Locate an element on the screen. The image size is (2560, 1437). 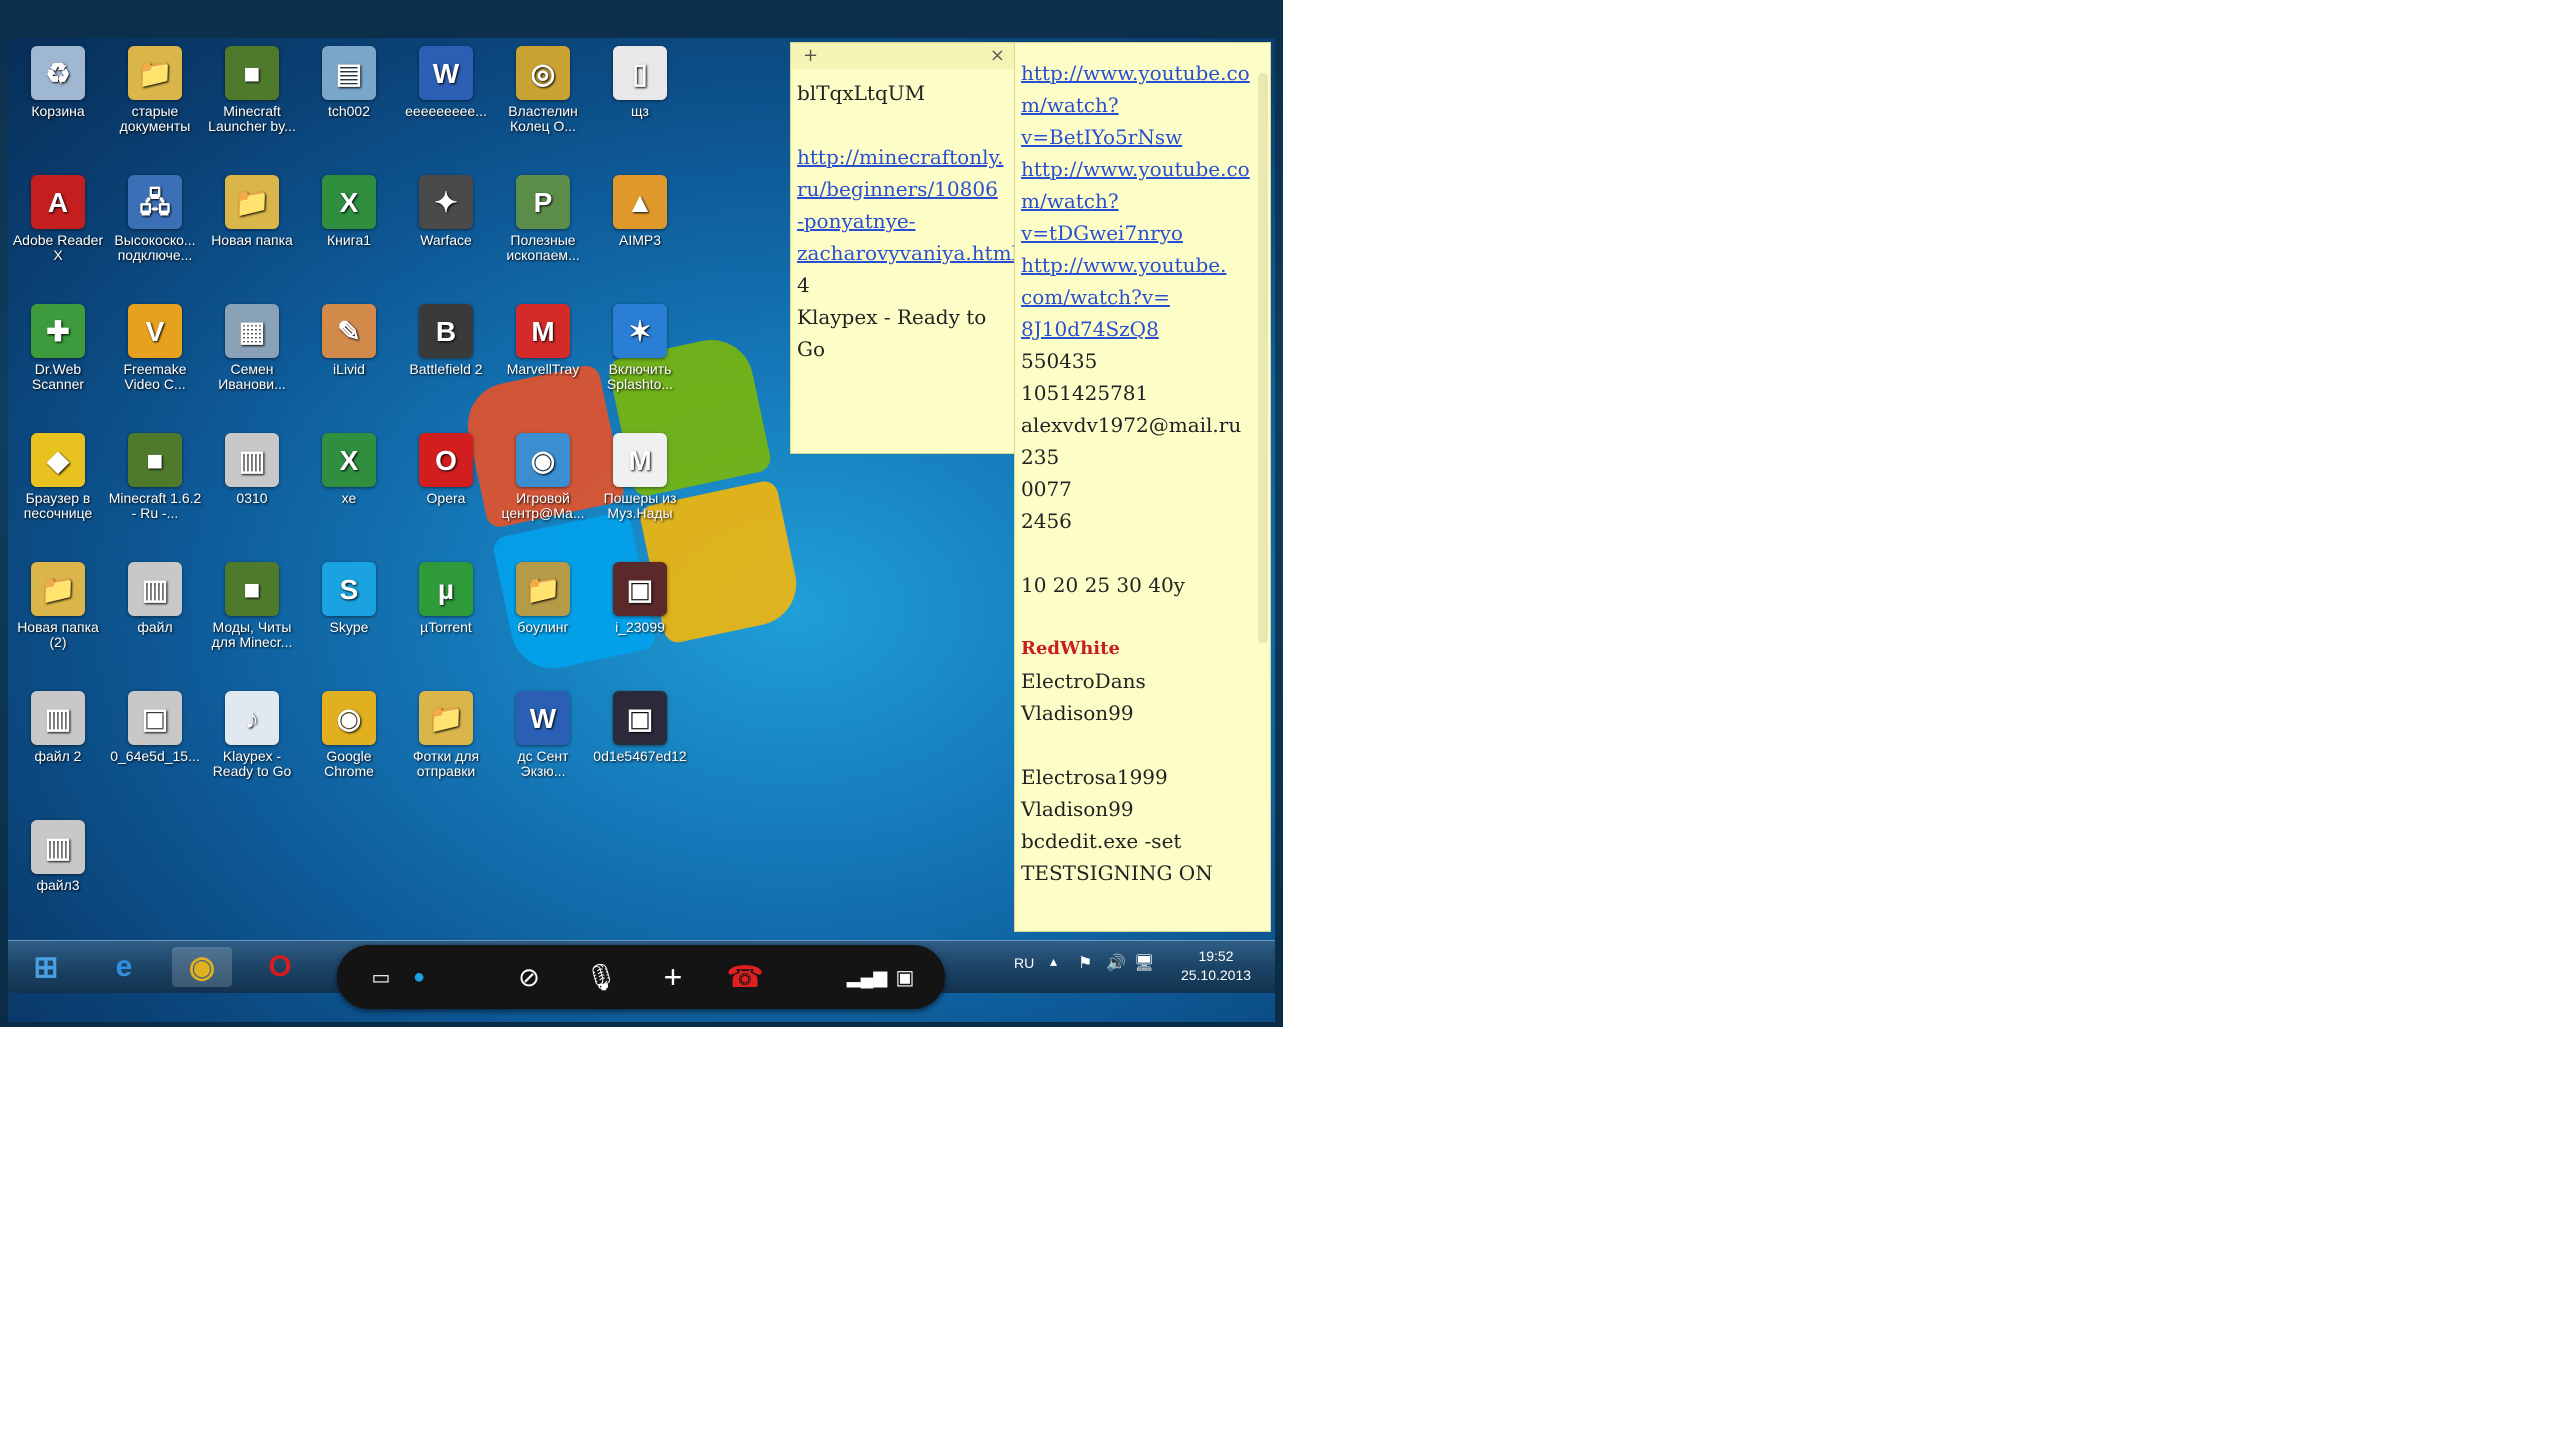
desktop-icon: Xхе is located at coordinates (349, 469).